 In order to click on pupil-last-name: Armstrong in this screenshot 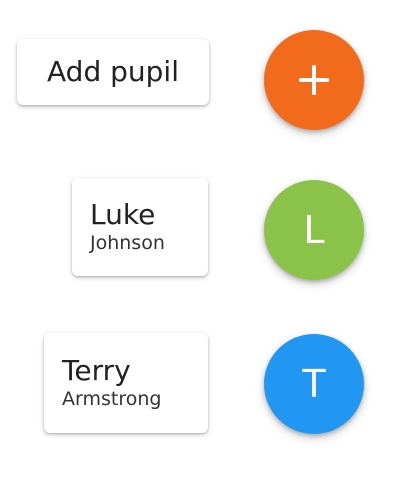, I will do `click(112, 398)`.